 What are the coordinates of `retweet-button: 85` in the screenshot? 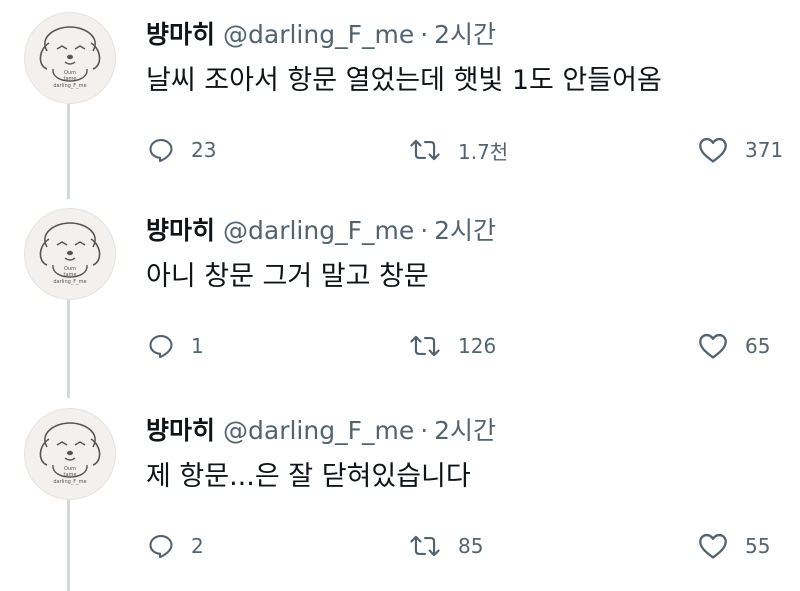 It's located at (445, 546).